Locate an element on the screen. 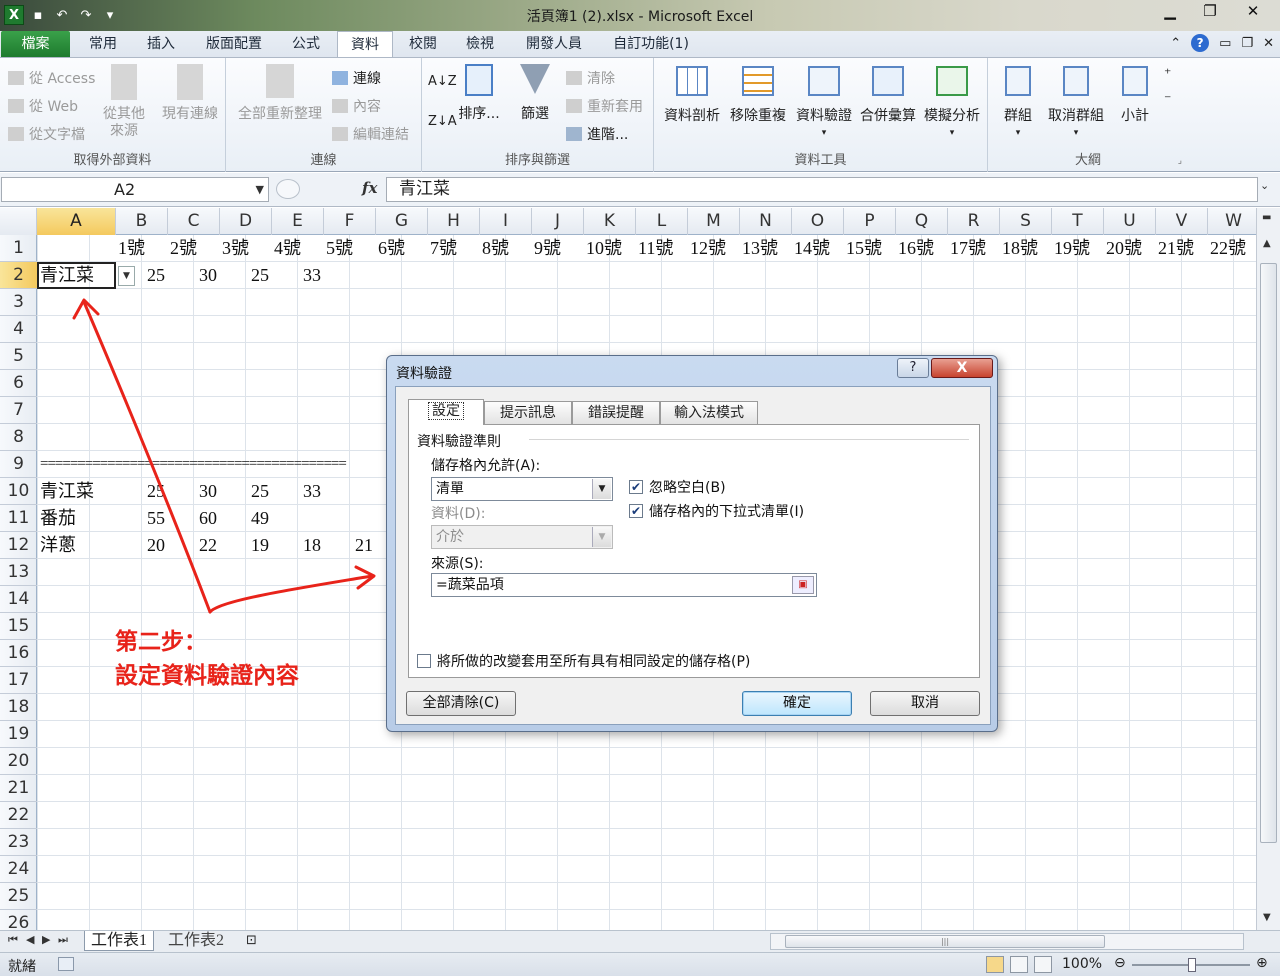 The image size is (1280, 976). from-access-button: 從 Access is located at coordinates (51, 78).